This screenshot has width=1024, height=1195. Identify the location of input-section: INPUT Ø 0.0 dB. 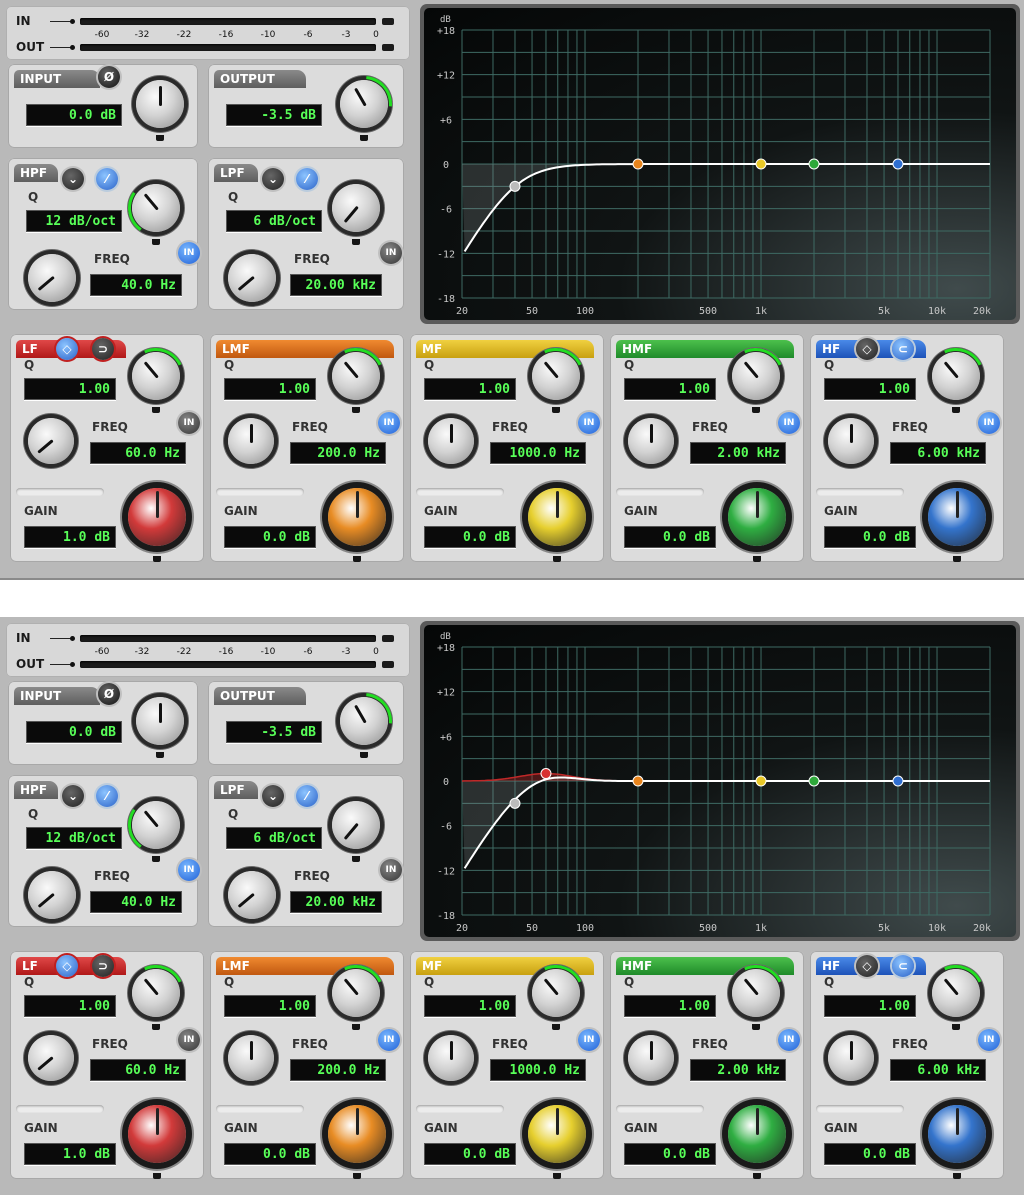
(103, 106).